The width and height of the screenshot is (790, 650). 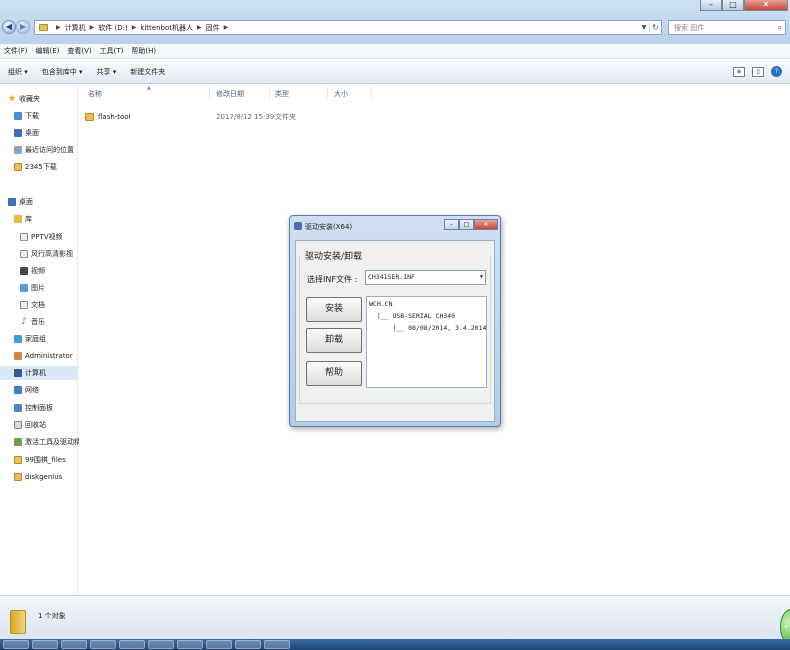 I want to click on forward-button: ▶, so click(x=23, y=27).